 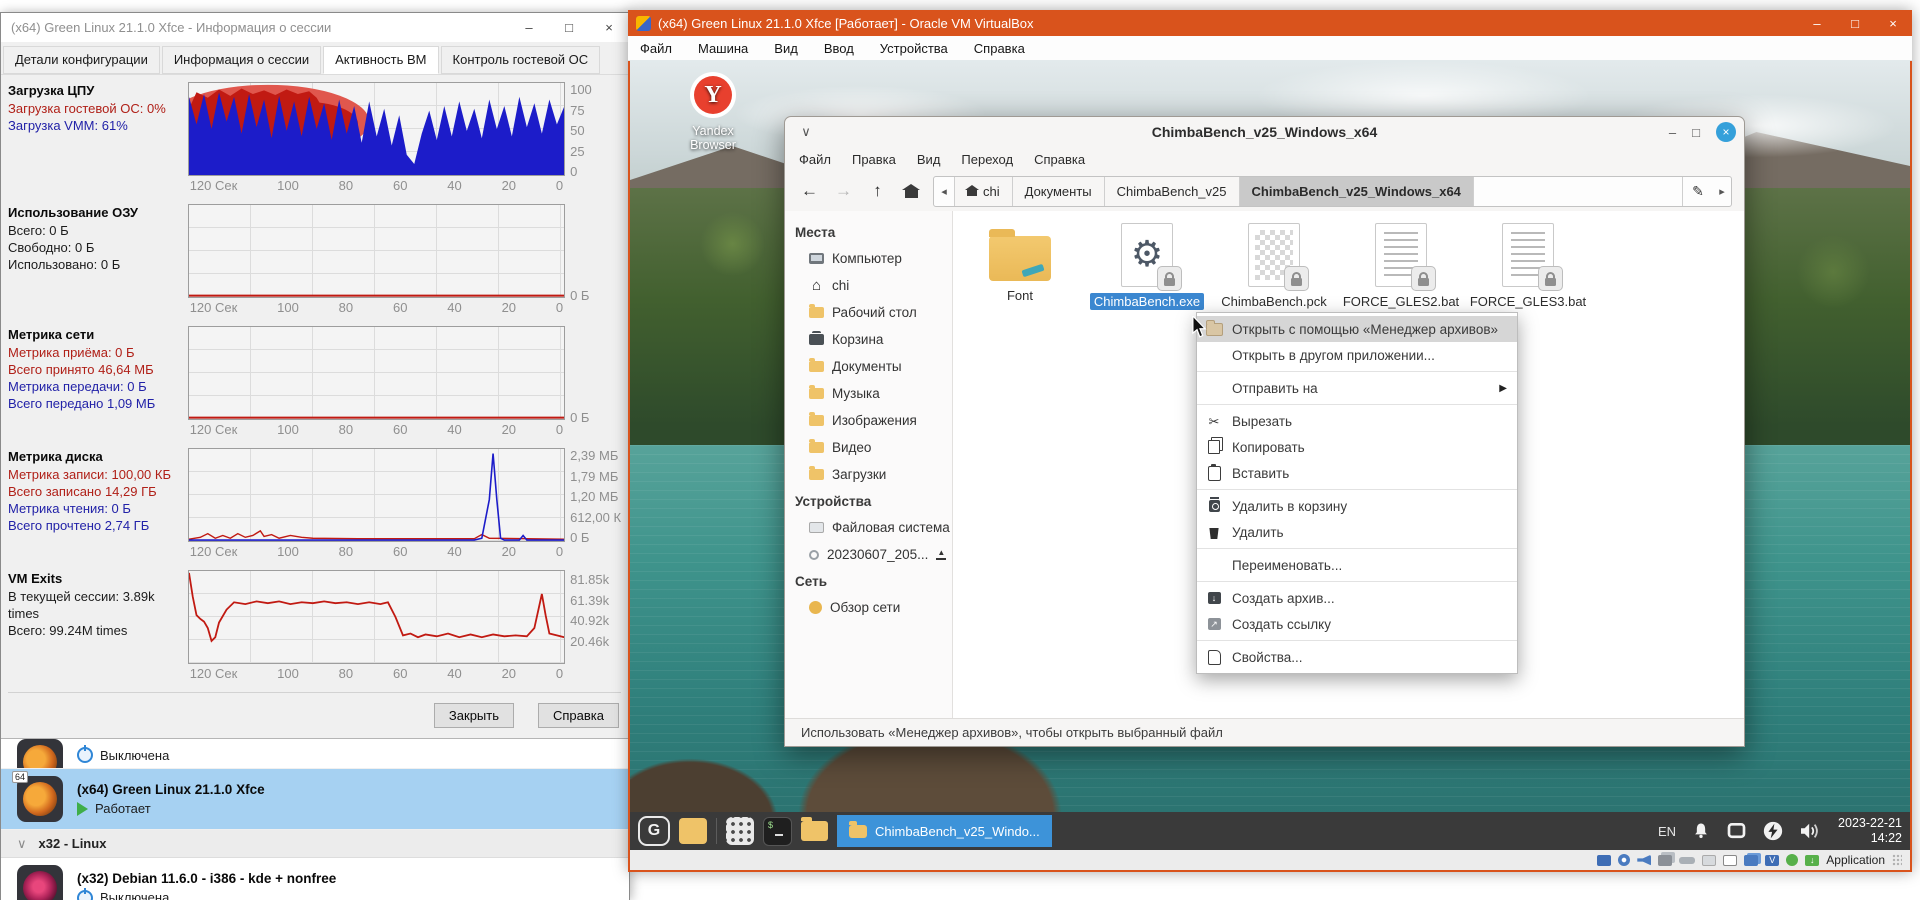 What do you see at coordinates (381, 60) in the screenshot?
I see `tab-2: Активность ВМ` at bounding box center [381, 60].